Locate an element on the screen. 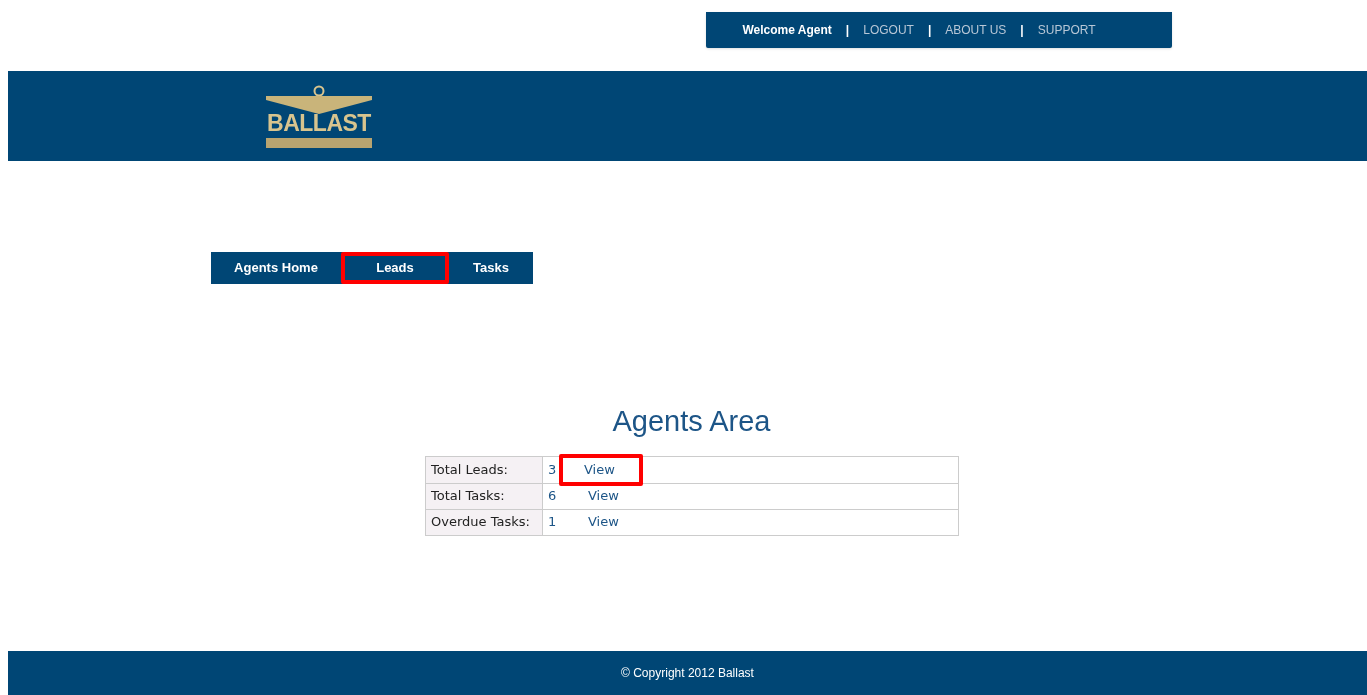  row-label: Total Leads: is located at coordinates (484, 469).